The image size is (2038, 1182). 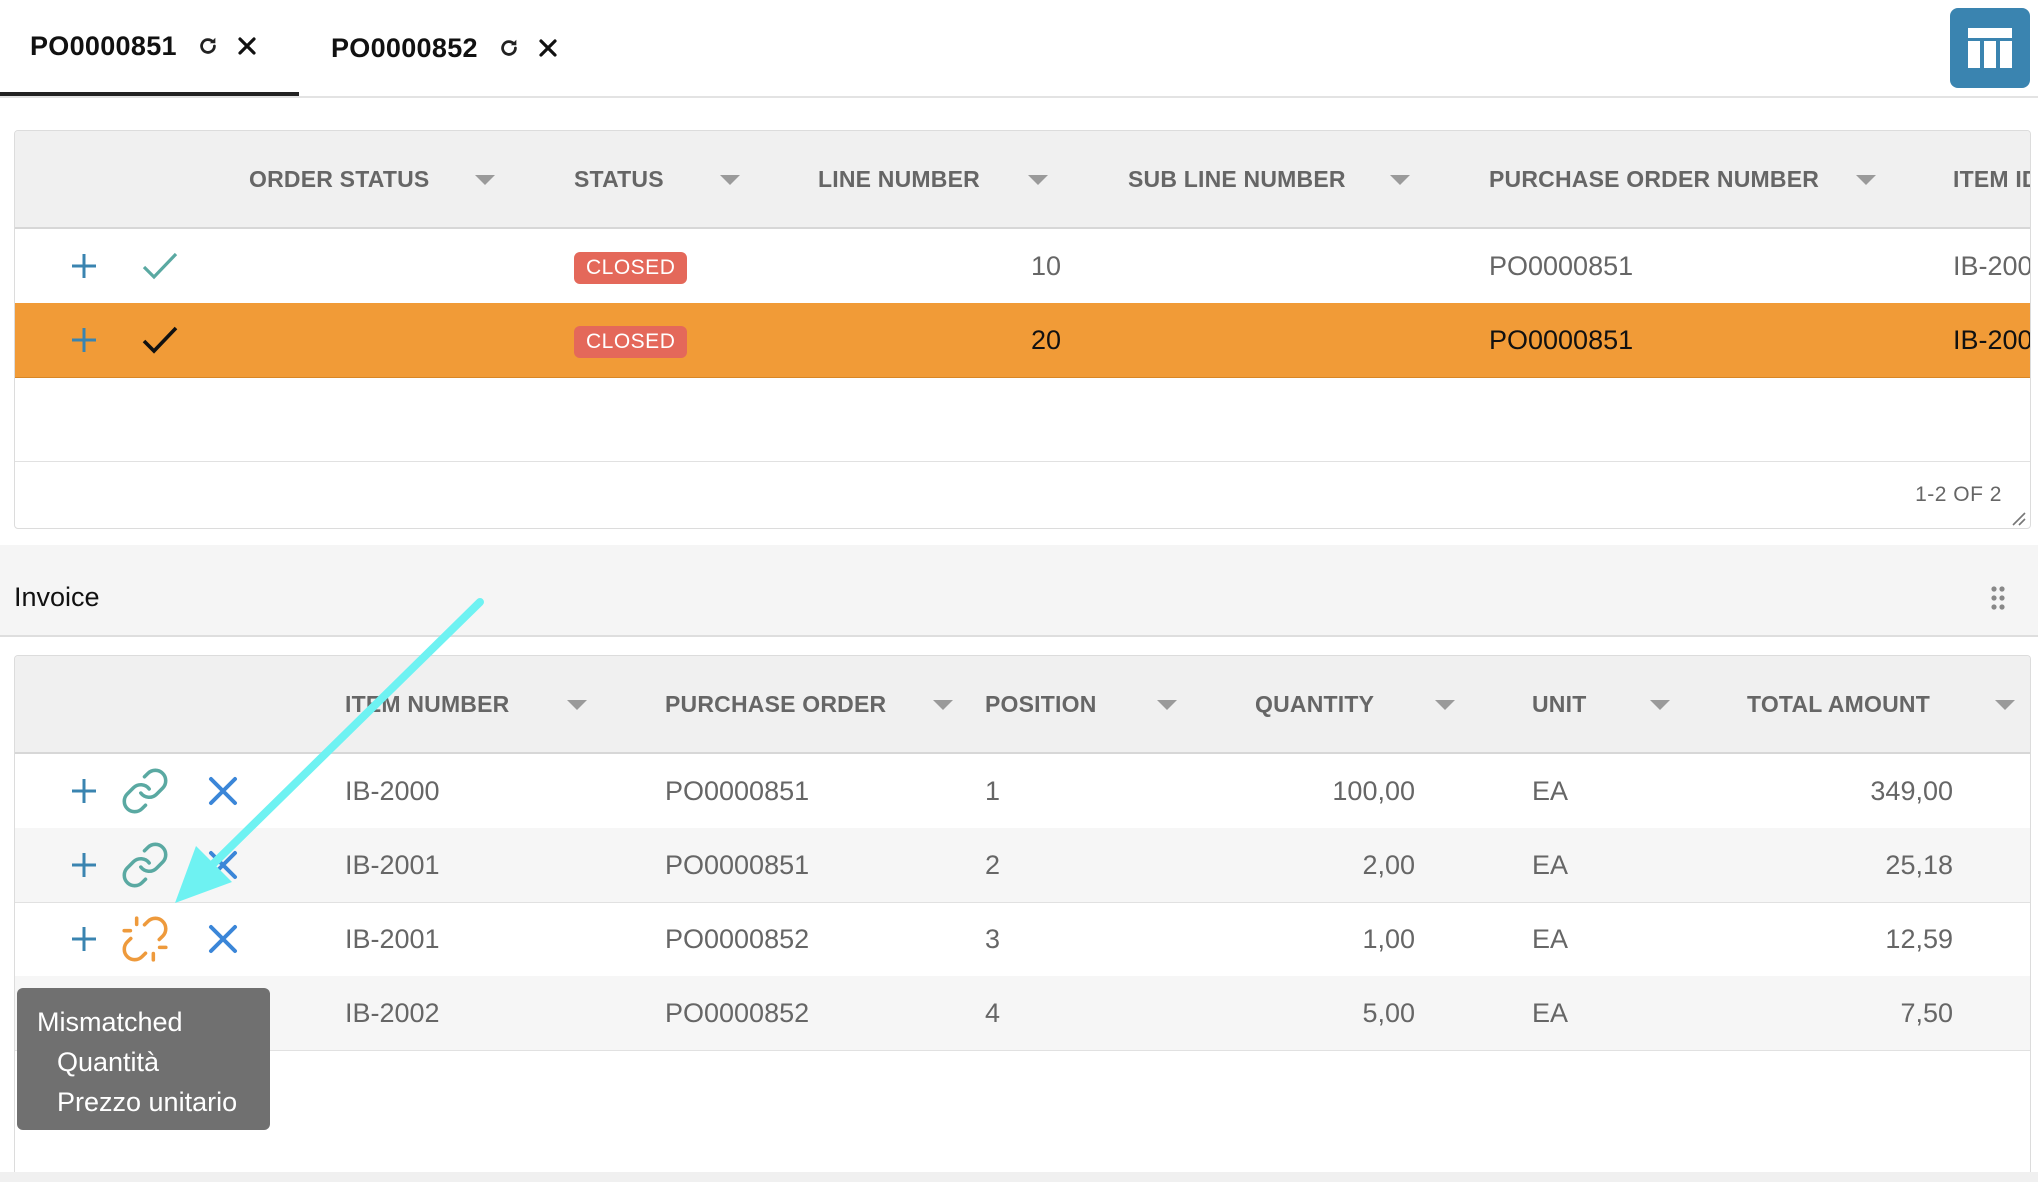 What do you see at coordinates (392, 791) in the screenshot?
I see `item-number-cell: IB-2000` at bounding box center [392, 791].